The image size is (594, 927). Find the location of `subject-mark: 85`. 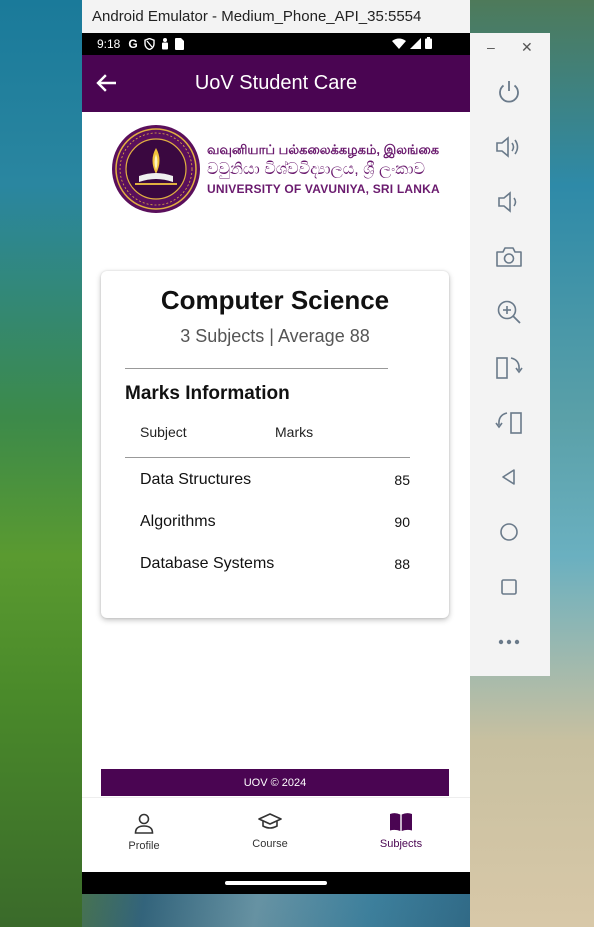

subject-mark: 85 is located at coordinates (402, 480).